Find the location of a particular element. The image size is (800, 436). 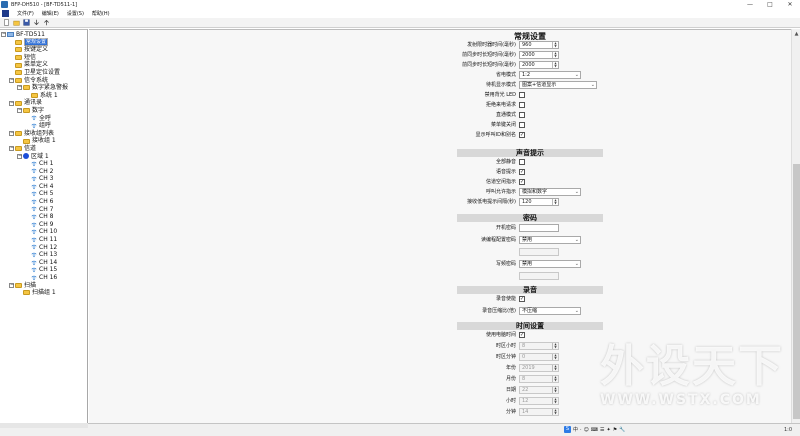

setting-spinbox: 22 ▲ ▼ is located at coordinates (539, 389).